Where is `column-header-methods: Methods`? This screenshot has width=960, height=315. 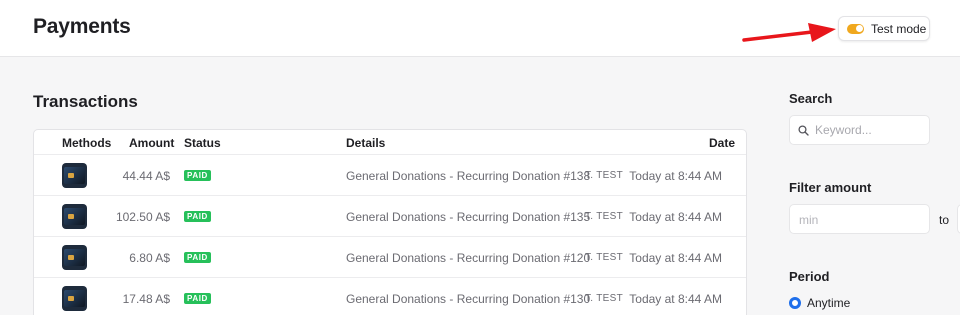
column-header-methods: Methods is located at coordinates (86, 143).